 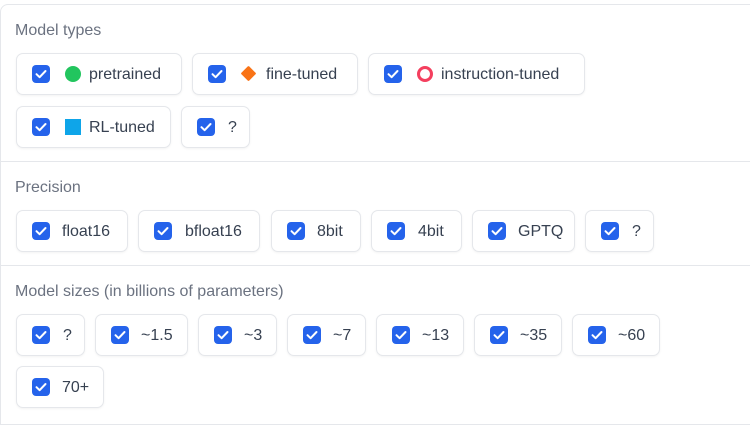 I want to click on checkbox-rl-tuned, so click(x=41, y=127).